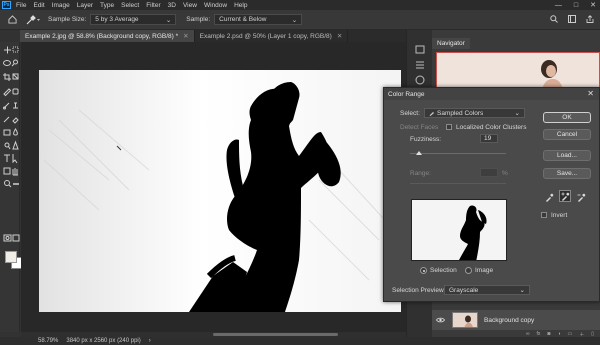 The image size is (600, 345). What do you see at coordinates (505, 173) in the screenshot?
I see `range-unit: %` at bounding box center [505, 173].